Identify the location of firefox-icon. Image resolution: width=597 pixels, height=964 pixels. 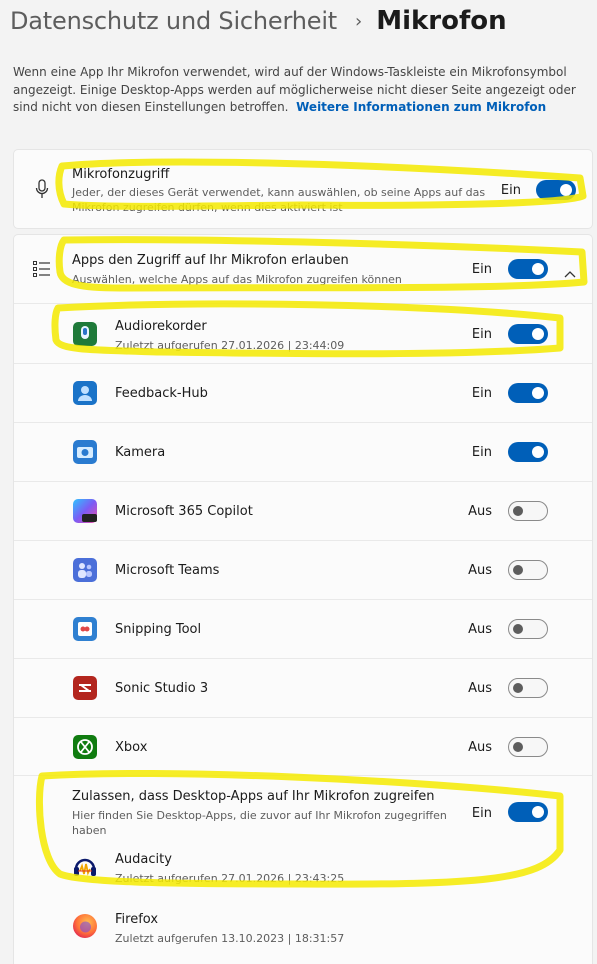
(85, 926).